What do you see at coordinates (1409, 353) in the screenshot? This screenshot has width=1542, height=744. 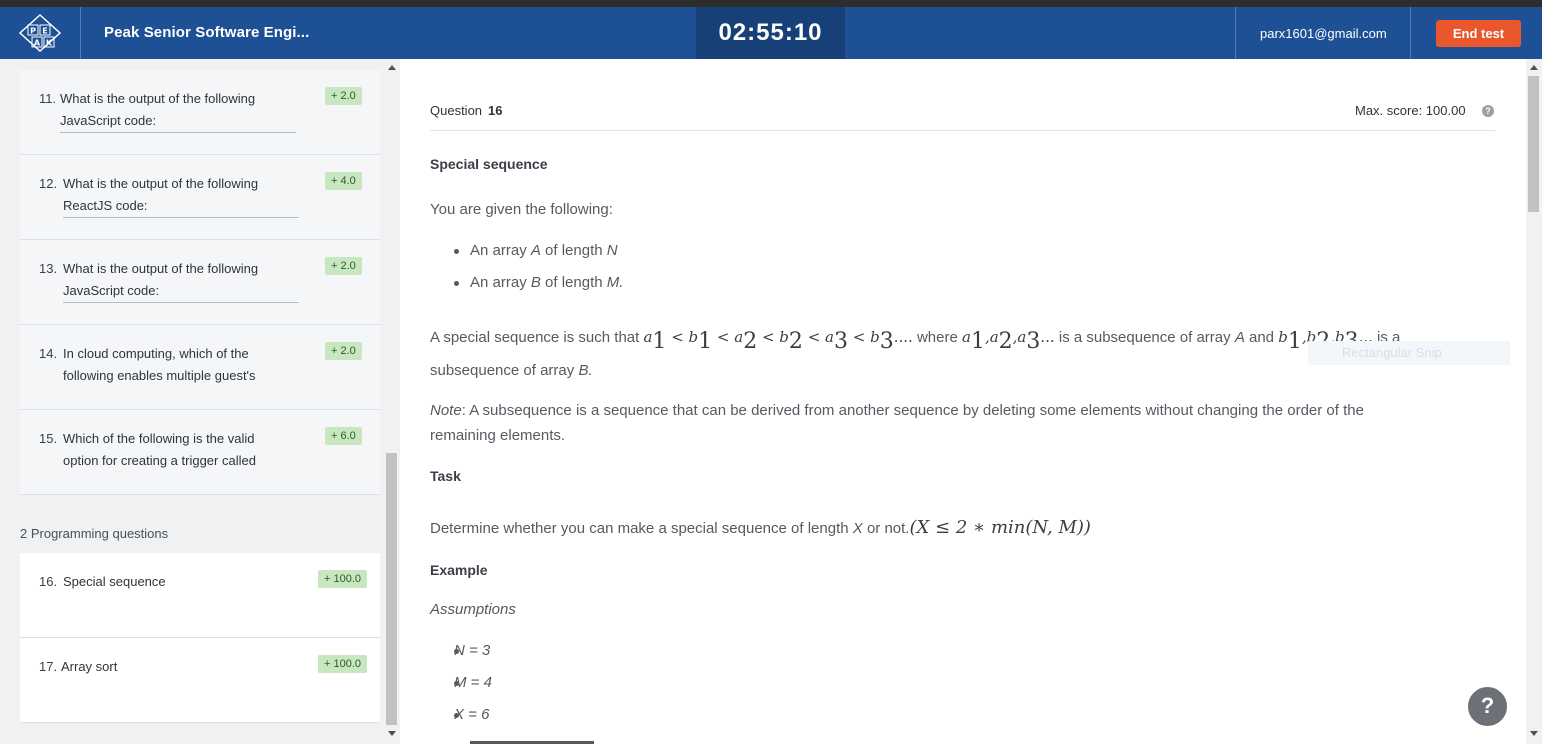 I see `snip-overlay-label: Rectangular Snip` at bounding box center [1409, 353].